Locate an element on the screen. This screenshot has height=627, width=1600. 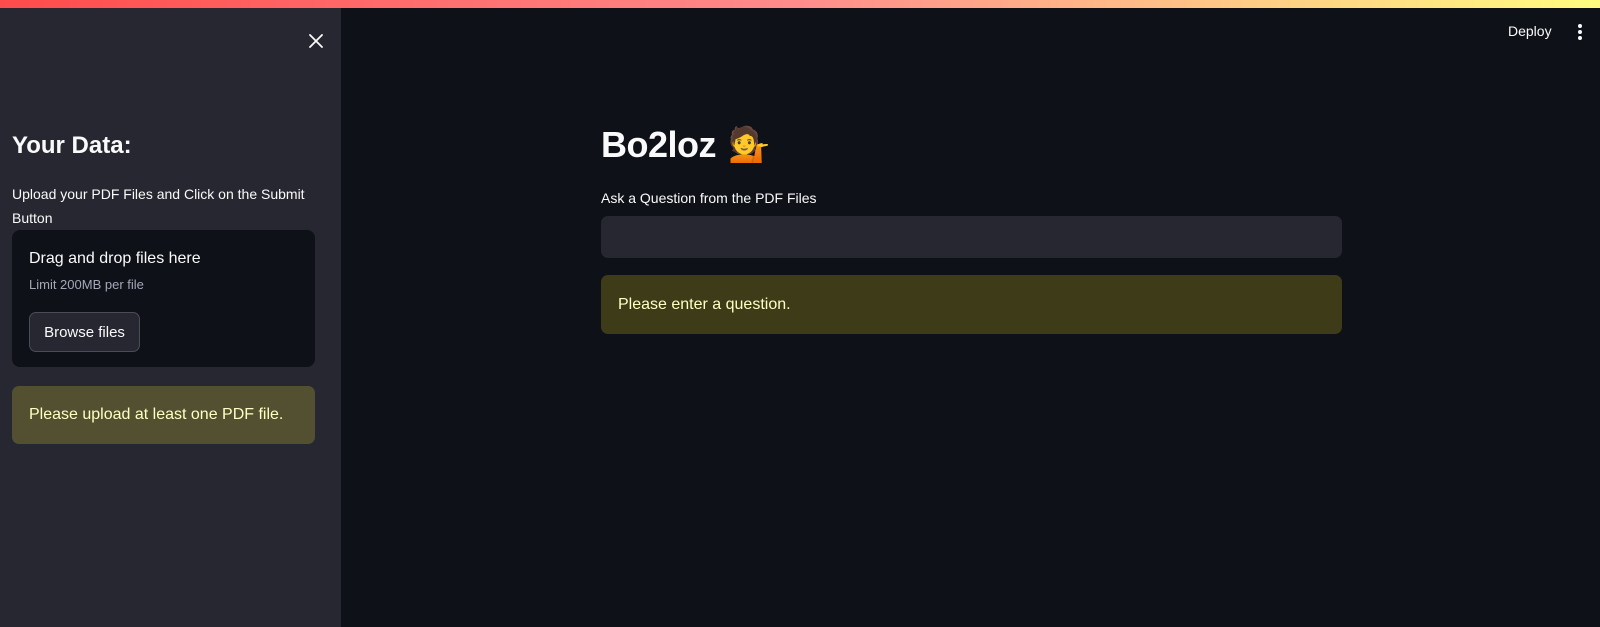
page-title: Bo2loz 💁 is located at coordinates (685, 145).